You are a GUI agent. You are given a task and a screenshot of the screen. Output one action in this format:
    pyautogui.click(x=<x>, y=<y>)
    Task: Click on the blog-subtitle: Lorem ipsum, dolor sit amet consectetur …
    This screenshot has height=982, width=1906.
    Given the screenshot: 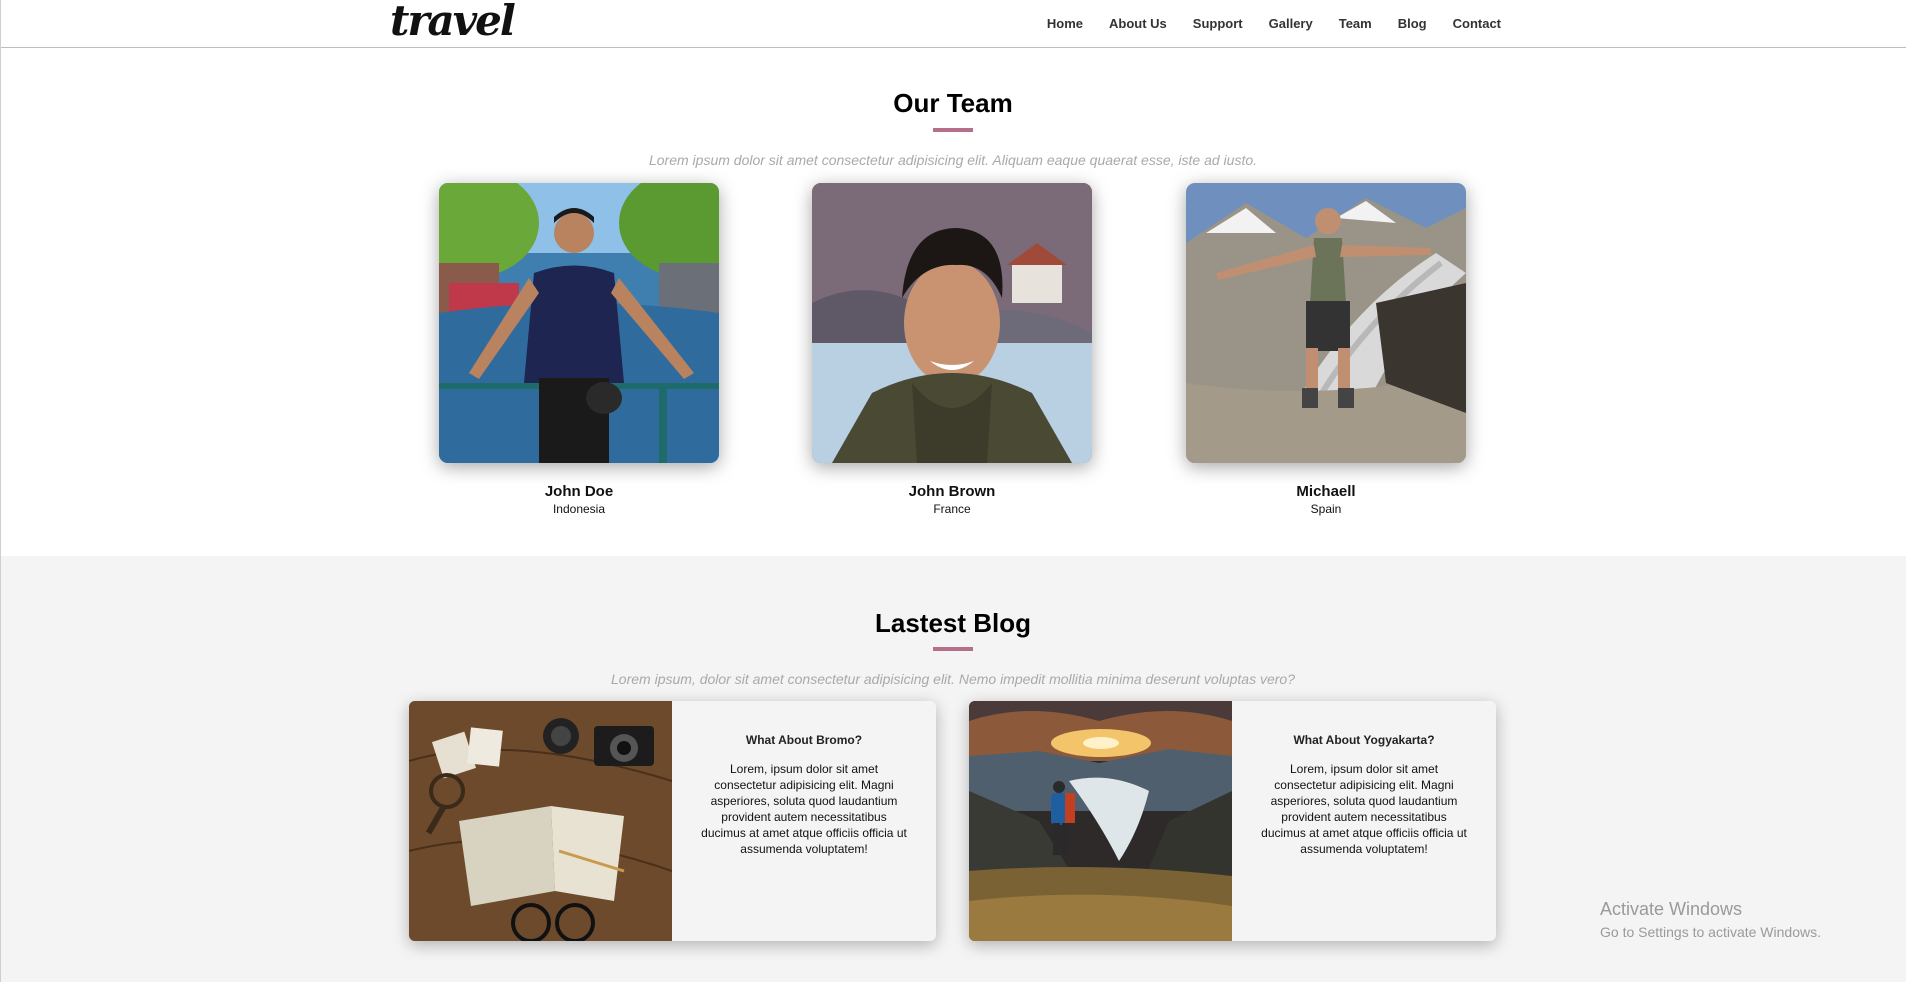 What is the action you would take?
    pyautogui.click(x=953, y=679)
    